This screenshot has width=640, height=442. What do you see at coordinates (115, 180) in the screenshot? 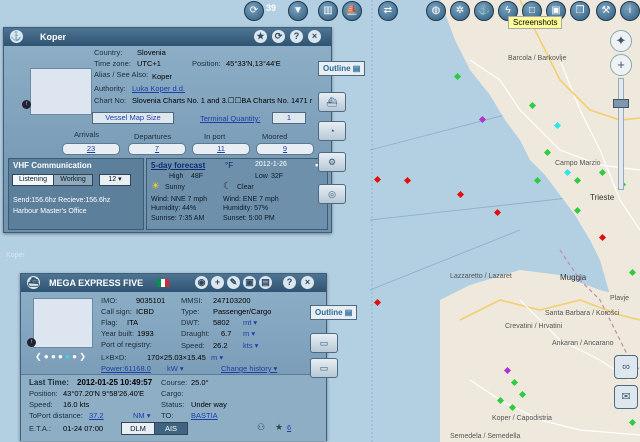
I see `channel-select: 12 ▾` at bounding box center [115, 180].